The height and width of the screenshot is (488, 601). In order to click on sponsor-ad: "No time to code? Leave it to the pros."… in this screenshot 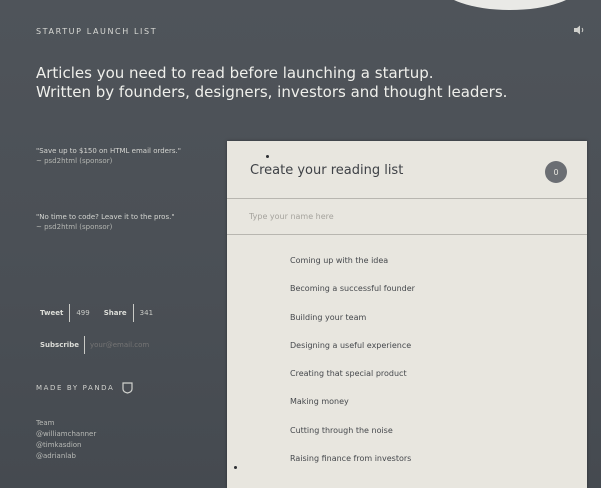, I will do `click(111, 222)`.